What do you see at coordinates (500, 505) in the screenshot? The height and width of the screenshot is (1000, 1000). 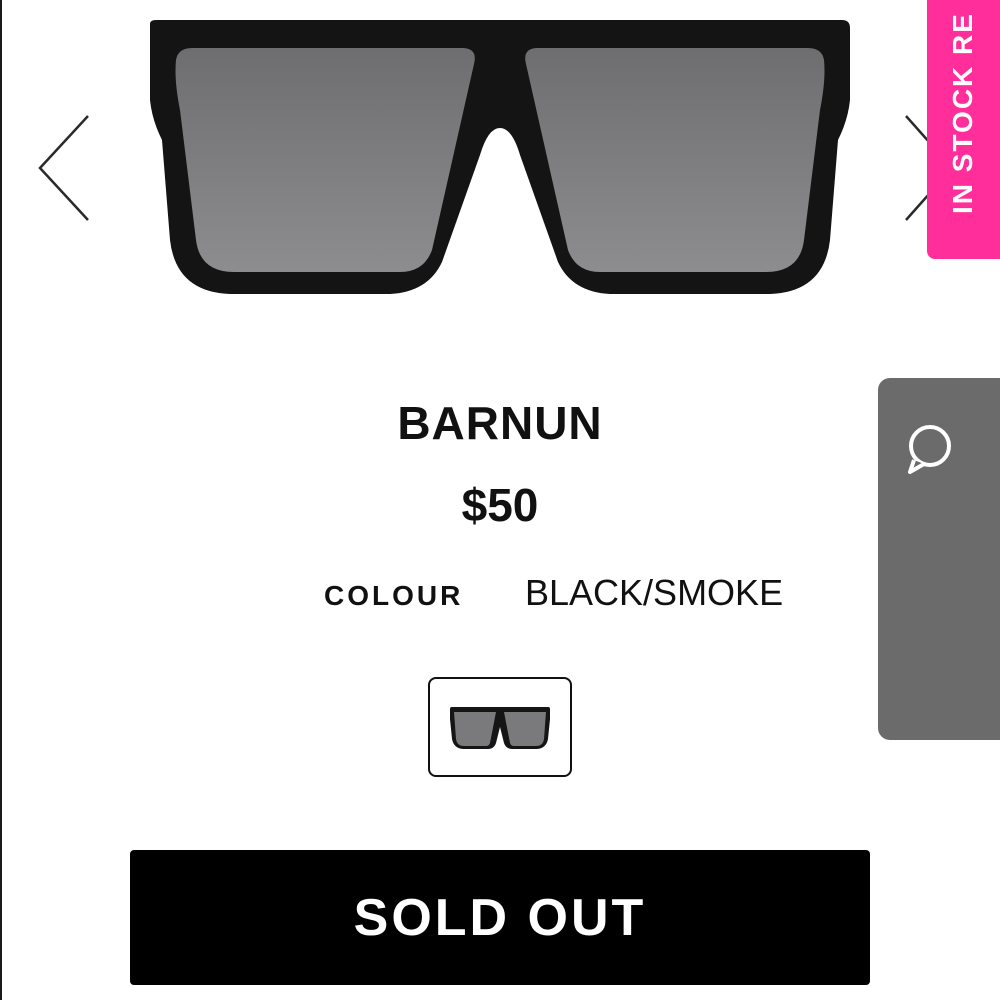 I see `product-price: $50` at bounding box center [500, 505].